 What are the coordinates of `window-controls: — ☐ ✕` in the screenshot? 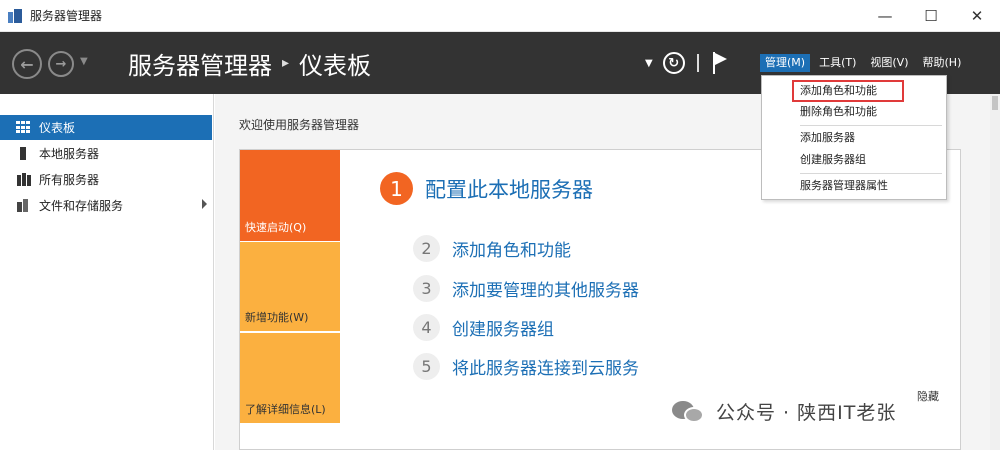 It's located at (931, 16).